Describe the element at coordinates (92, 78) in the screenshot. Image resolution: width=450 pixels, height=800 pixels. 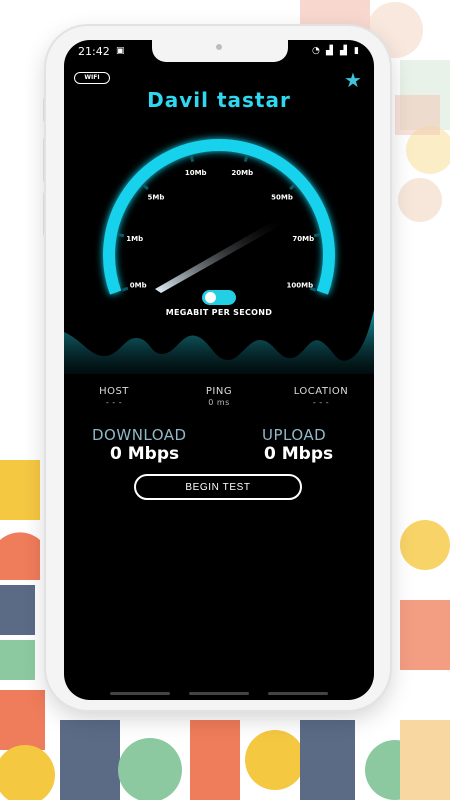
I see `network-badge: WIFI` at that location.